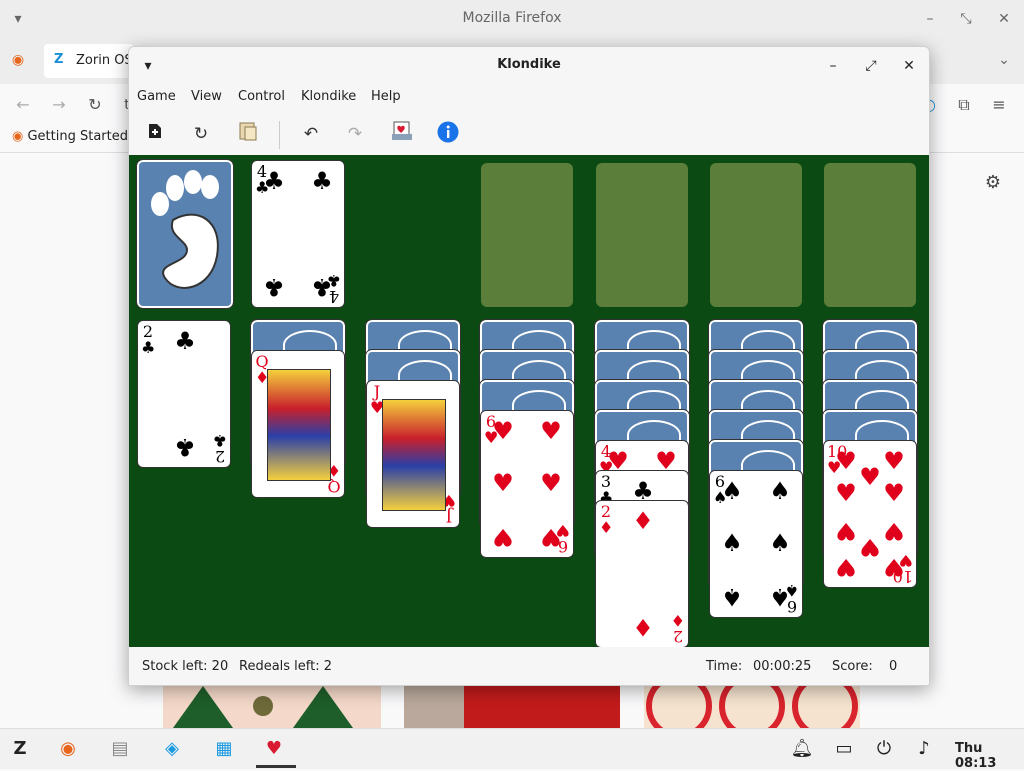 This screenshot has width=1024, height=771. Describe the element at coordinates (1004, 60) in the screenshot. I see `tab-list-icon: ⌄` at that location.